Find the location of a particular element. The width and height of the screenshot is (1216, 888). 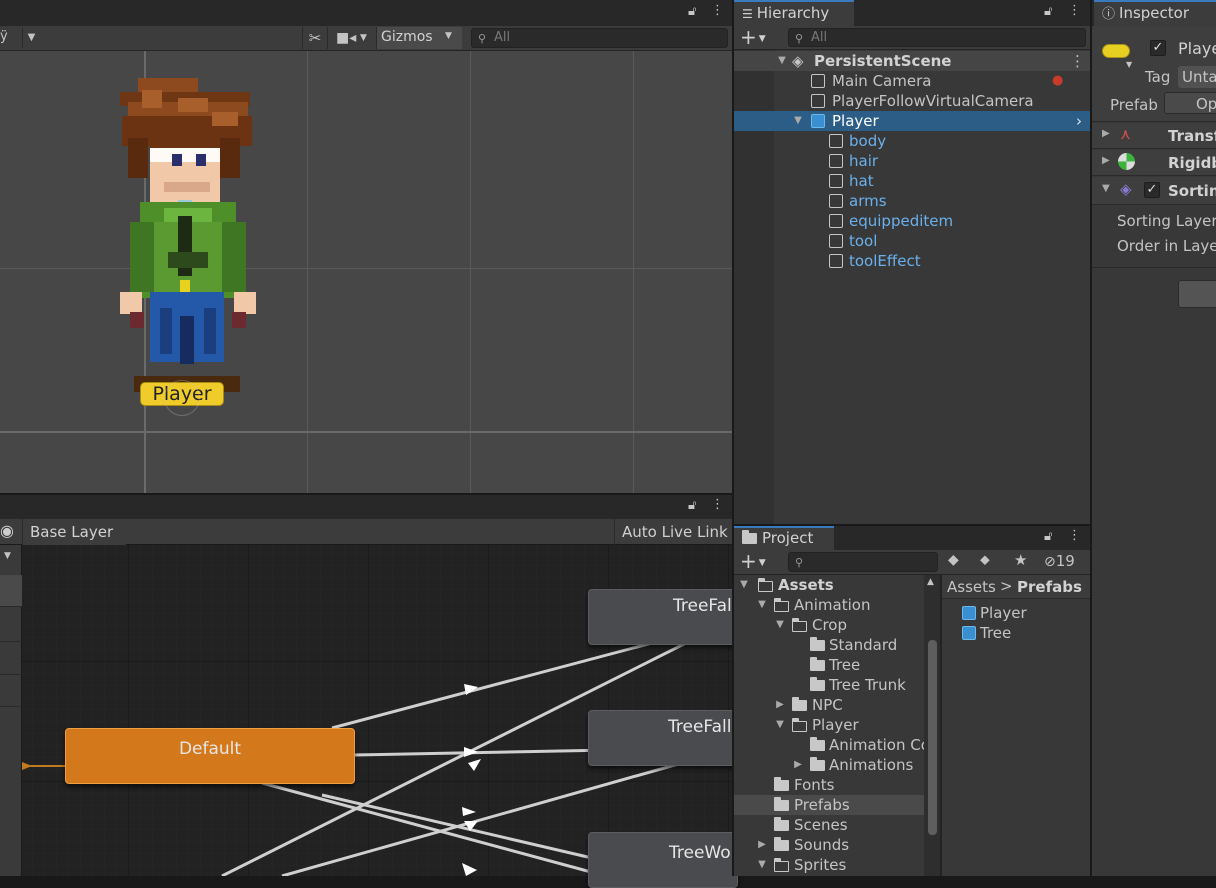

hierarchy-child: toolEffect is located at coordinates (912, 261).